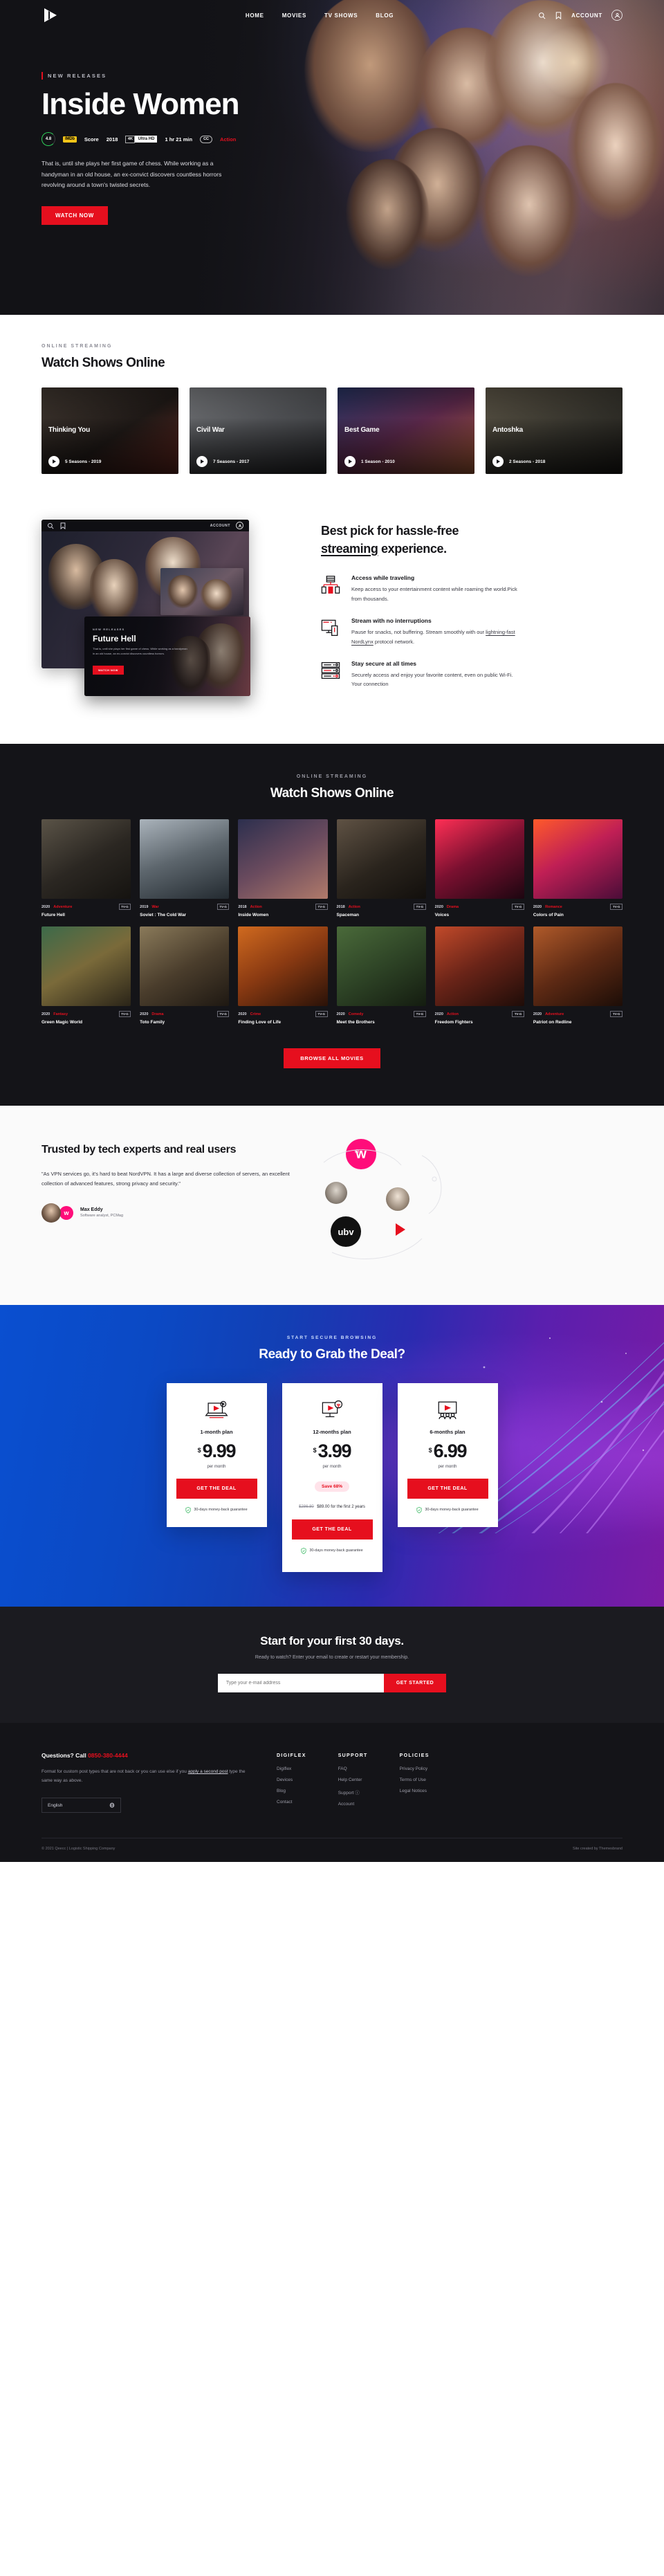 The width and height of the screenshot is (664, 2576). Describe the element at coordinates (258, 431) in the screenshot. I see `show-card: Civil War 7 Seasons - 2017` at that location.